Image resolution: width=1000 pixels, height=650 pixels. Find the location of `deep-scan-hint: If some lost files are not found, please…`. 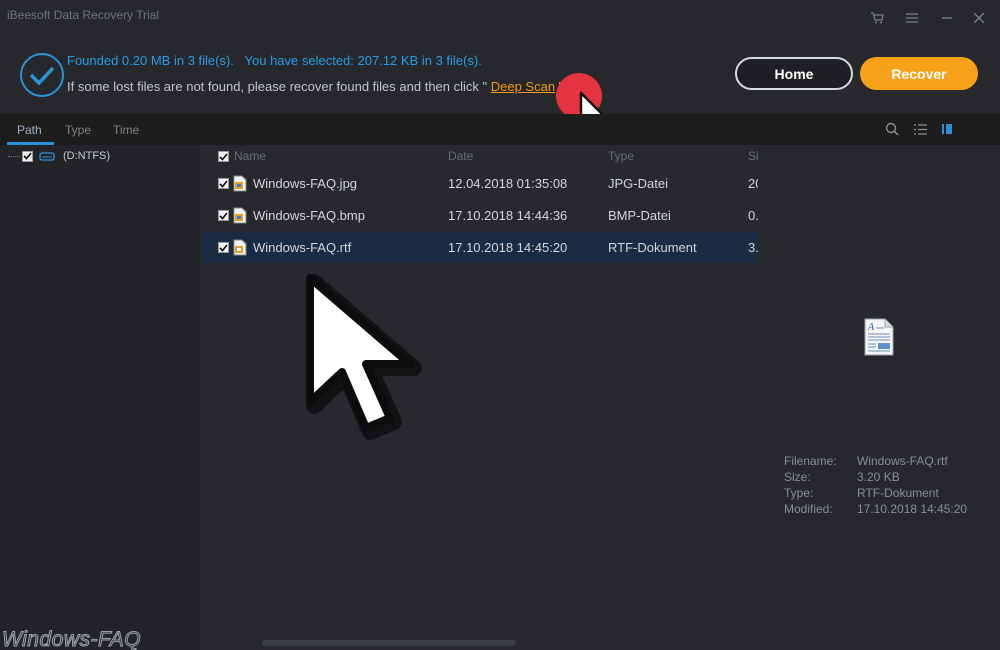

deep-scan-hint: If some lost files are not found, please… is located at coordinates (315, 86).